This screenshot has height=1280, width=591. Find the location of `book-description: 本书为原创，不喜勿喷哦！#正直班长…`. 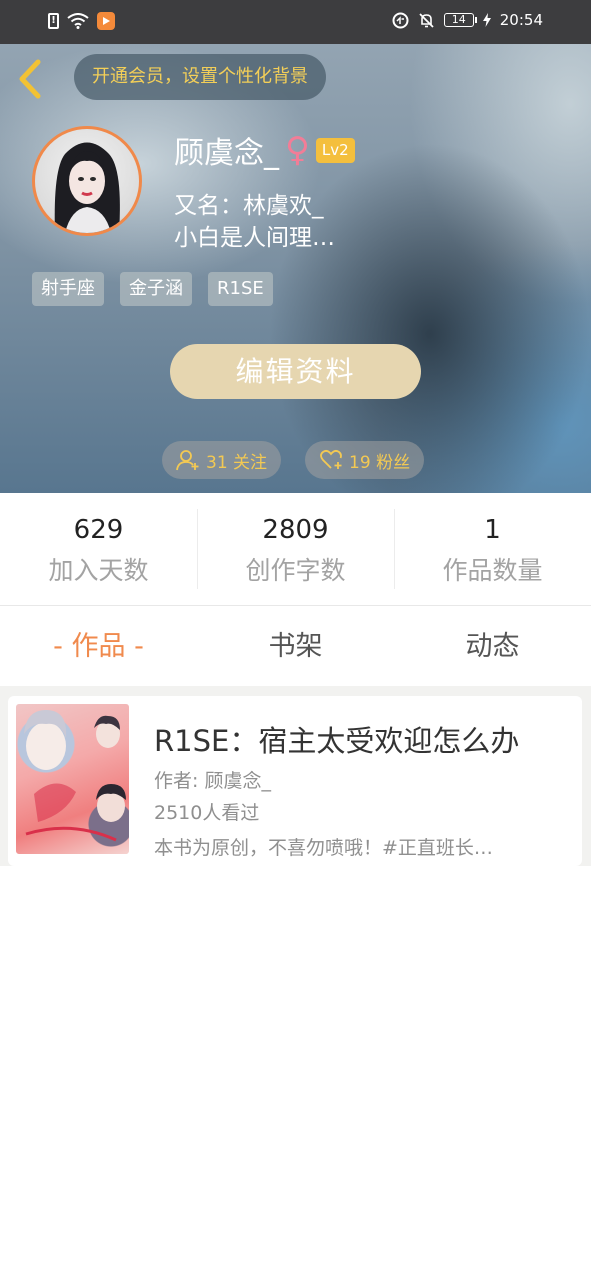

book-description: 本书为原创，不喜勿喷哦！#正直班长… is located at coordinates (323, 848).